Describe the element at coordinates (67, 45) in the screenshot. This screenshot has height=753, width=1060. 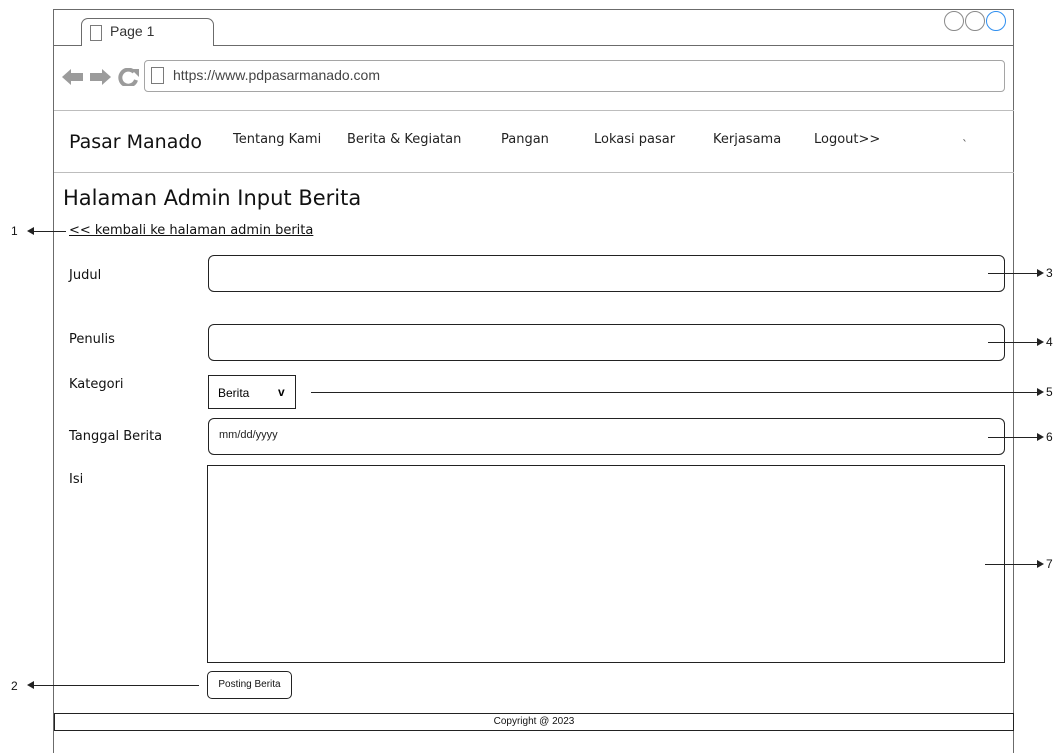
I see `tab-strip-divider-left` at that location.